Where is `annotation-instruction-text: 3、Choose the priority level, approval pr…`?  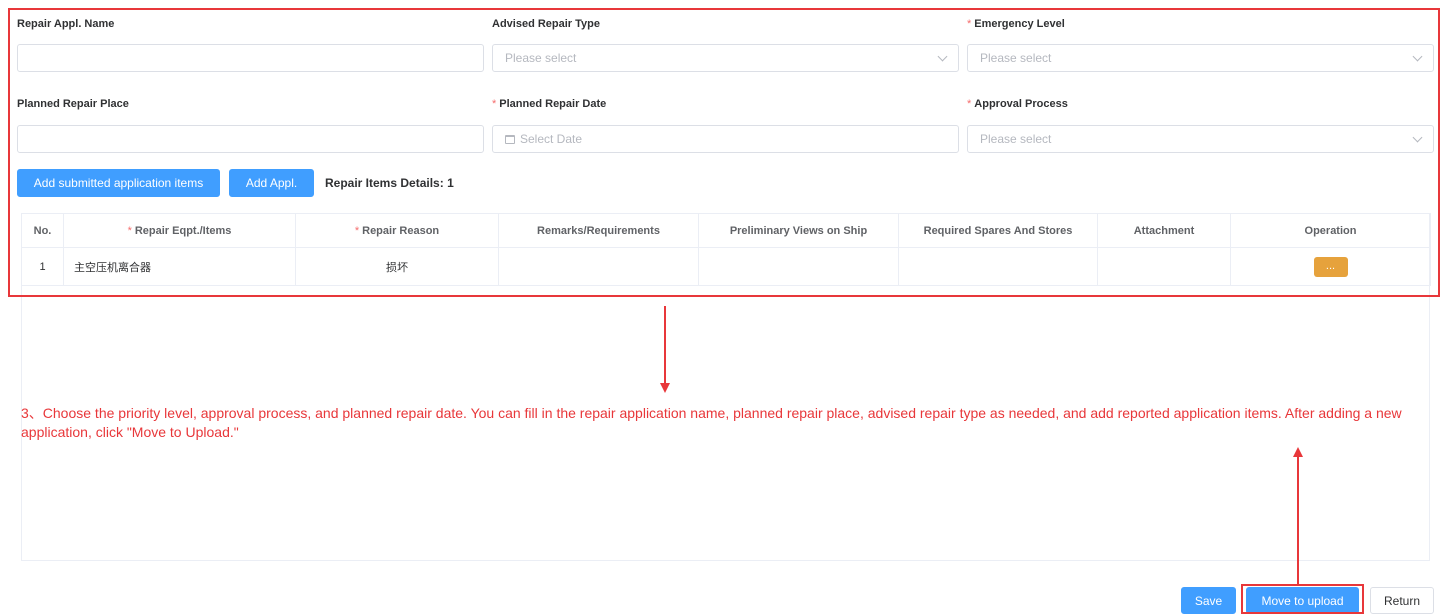 annotation-instruction-text: 3、Choose the priority level, approval pr… is located at coordinates (711, 422).